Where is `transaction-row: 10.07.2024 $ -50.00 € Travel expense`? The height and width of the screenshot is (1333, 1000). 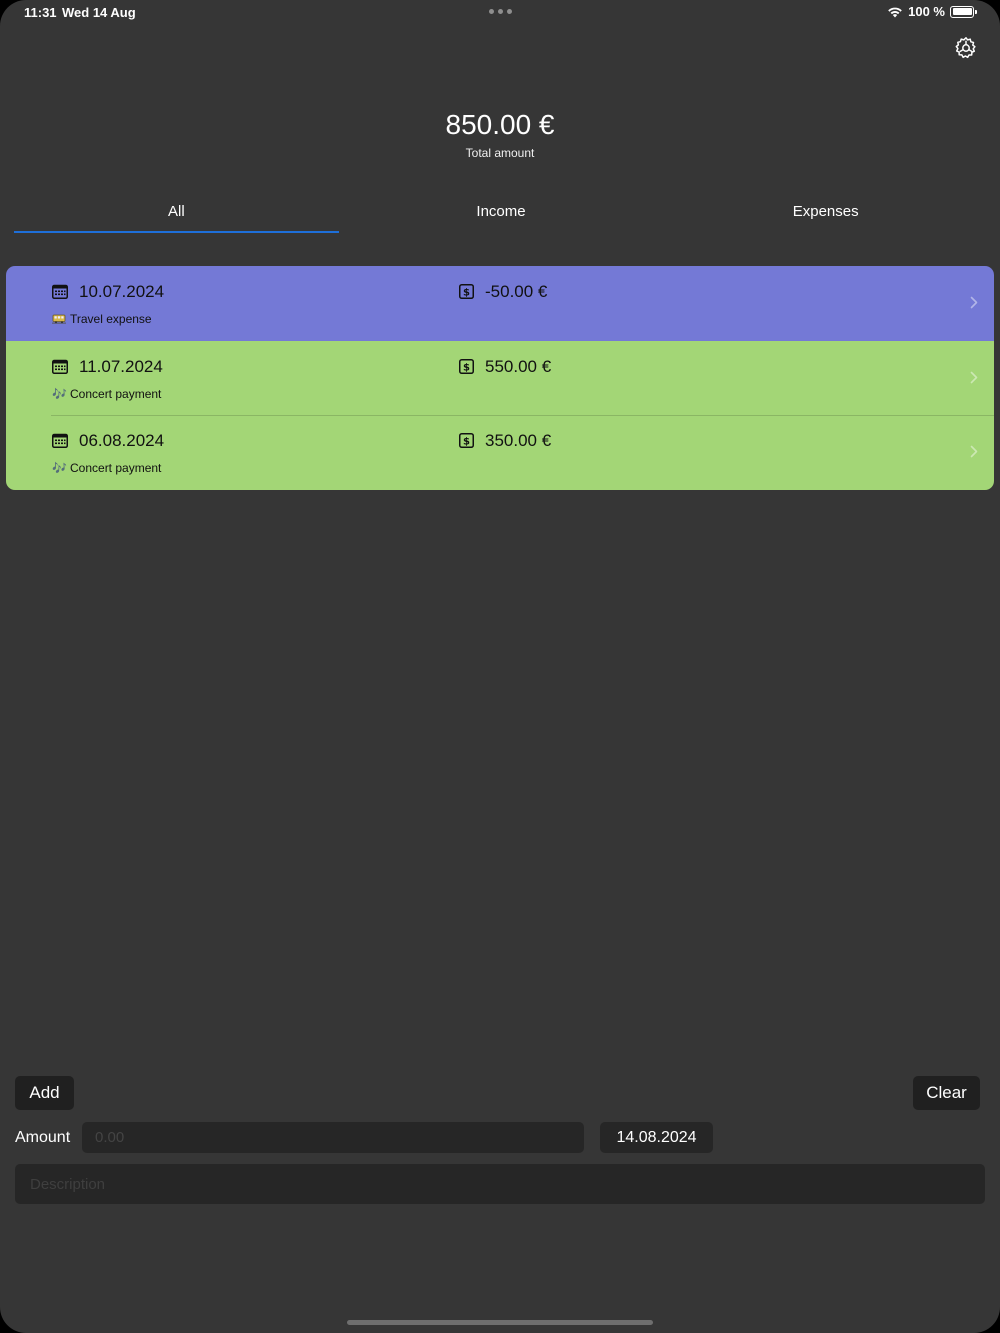 transaction-row: 10.07.2024 $ -50.00 € Travel expense is located at coordinates (500, 303).